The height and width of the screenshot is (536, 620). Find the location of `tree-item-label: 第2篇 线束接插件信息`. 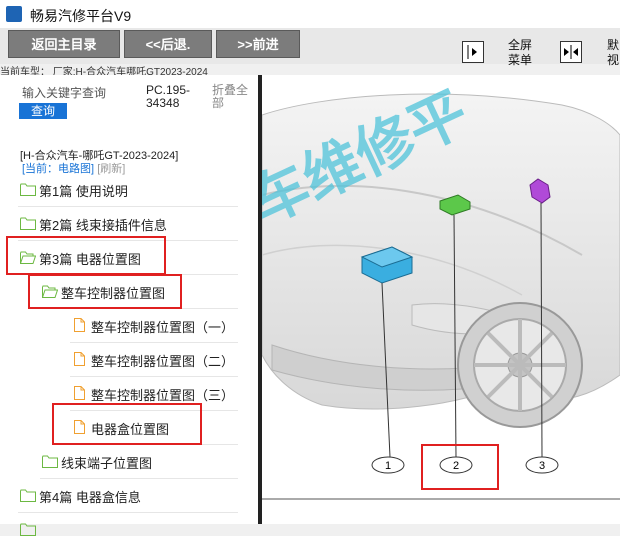

tree-item-label: 第2篇 线束接插件信息 is located at coordinates (103, 225).